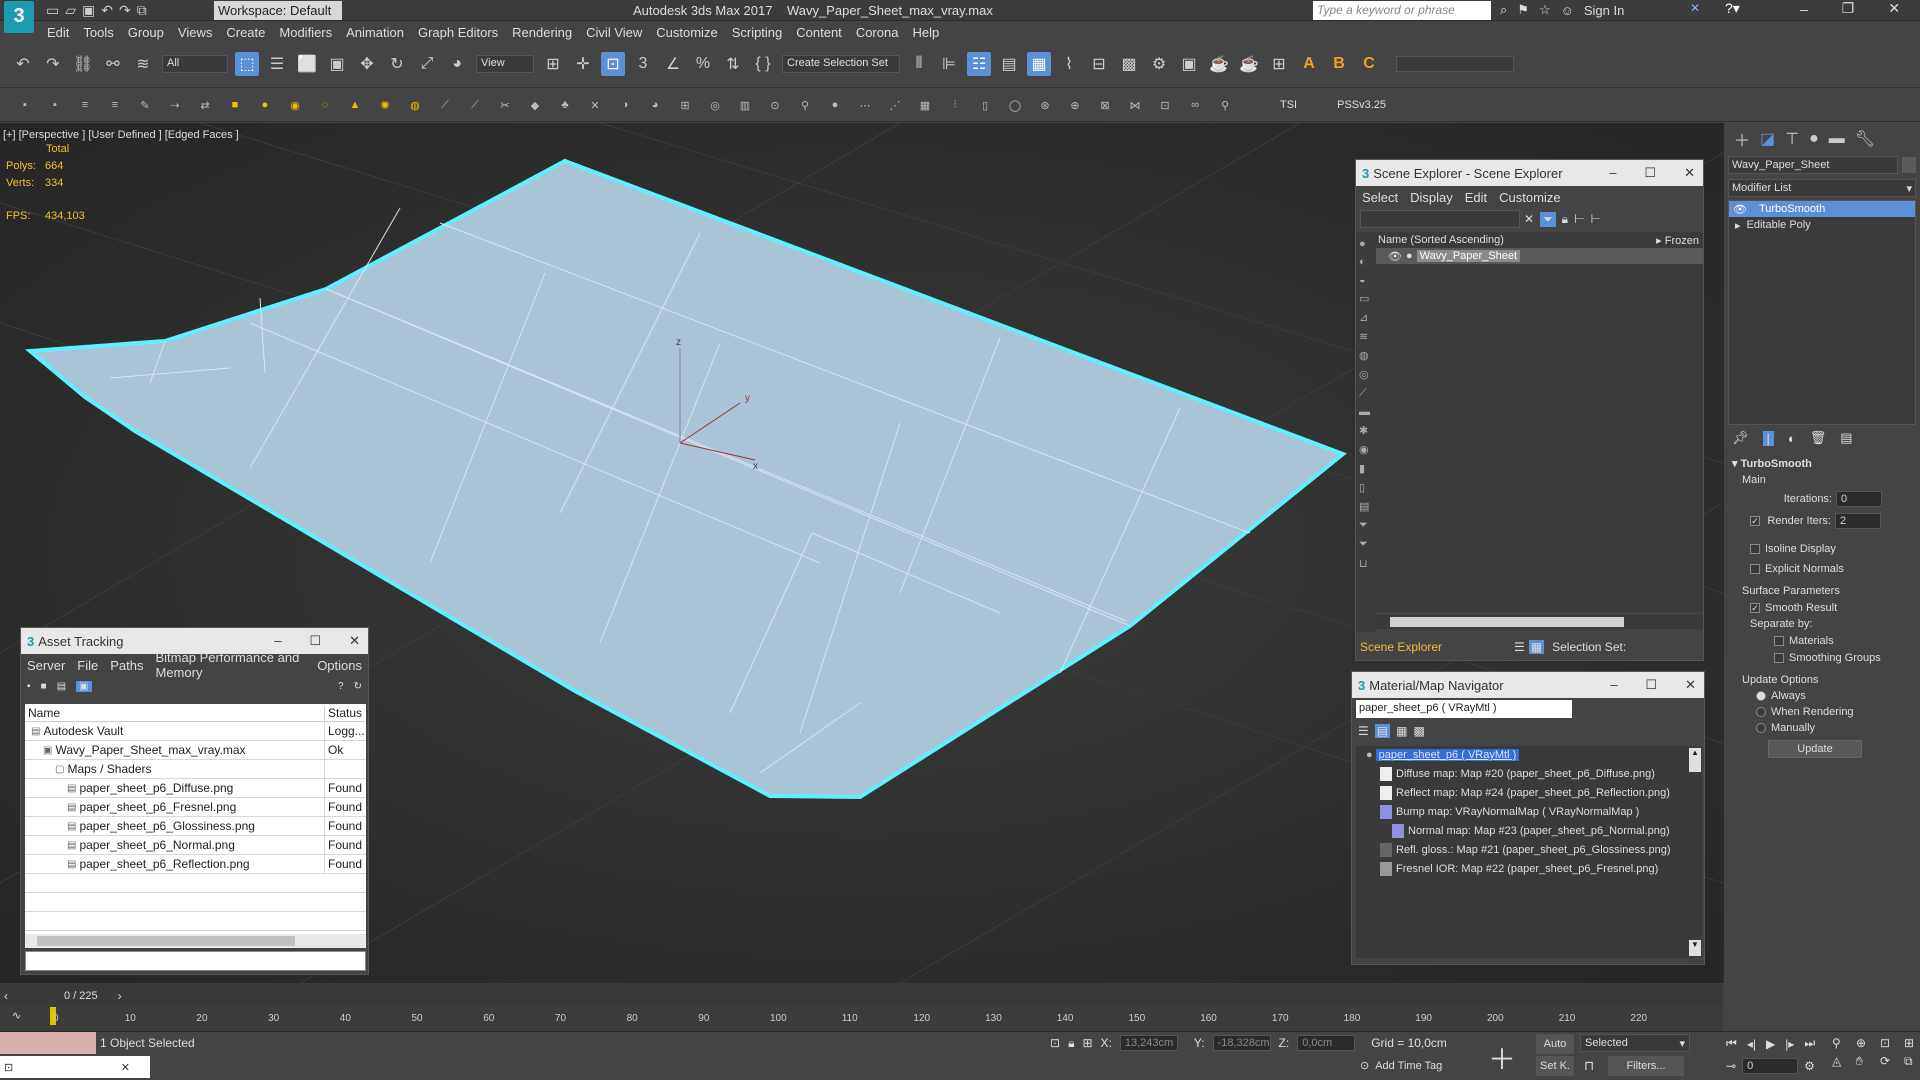 Image resolution: width=1920 pixels, height=1080 pixels. Describe the element at coordinates (1545, 10) in the screenshot. I see `star-icon: ☆` at that location.